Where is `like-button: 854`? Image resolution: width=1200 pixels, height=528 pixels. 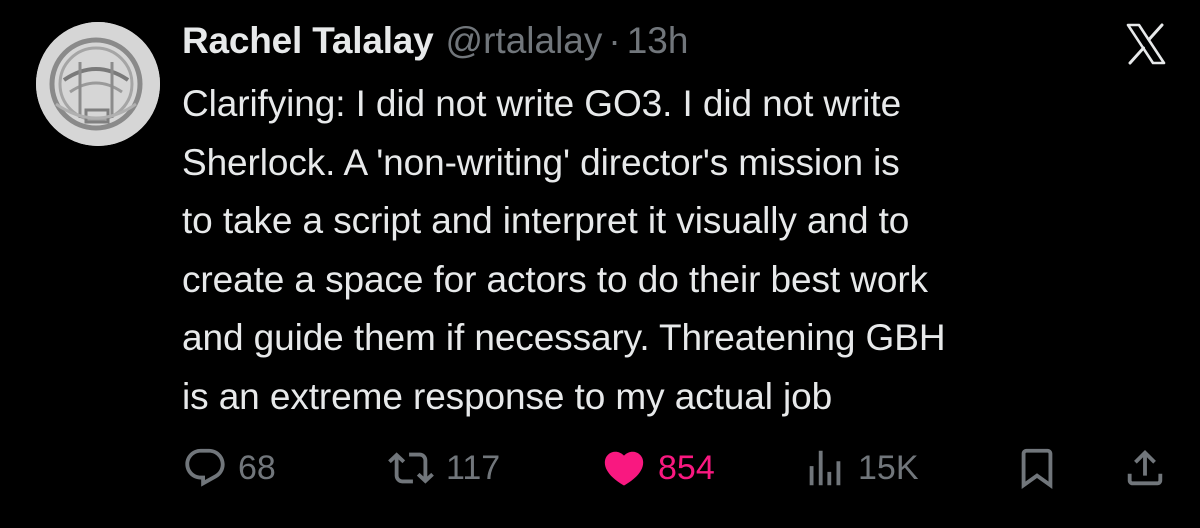 like-button: 854 is located at coordinates (657, 468).